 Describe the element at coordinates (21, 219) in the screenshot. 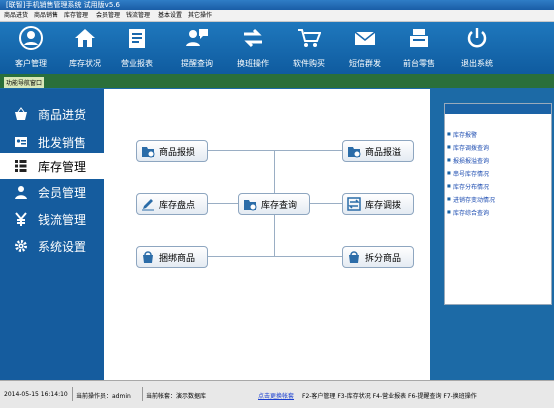

I see `yen-icon` at that location.